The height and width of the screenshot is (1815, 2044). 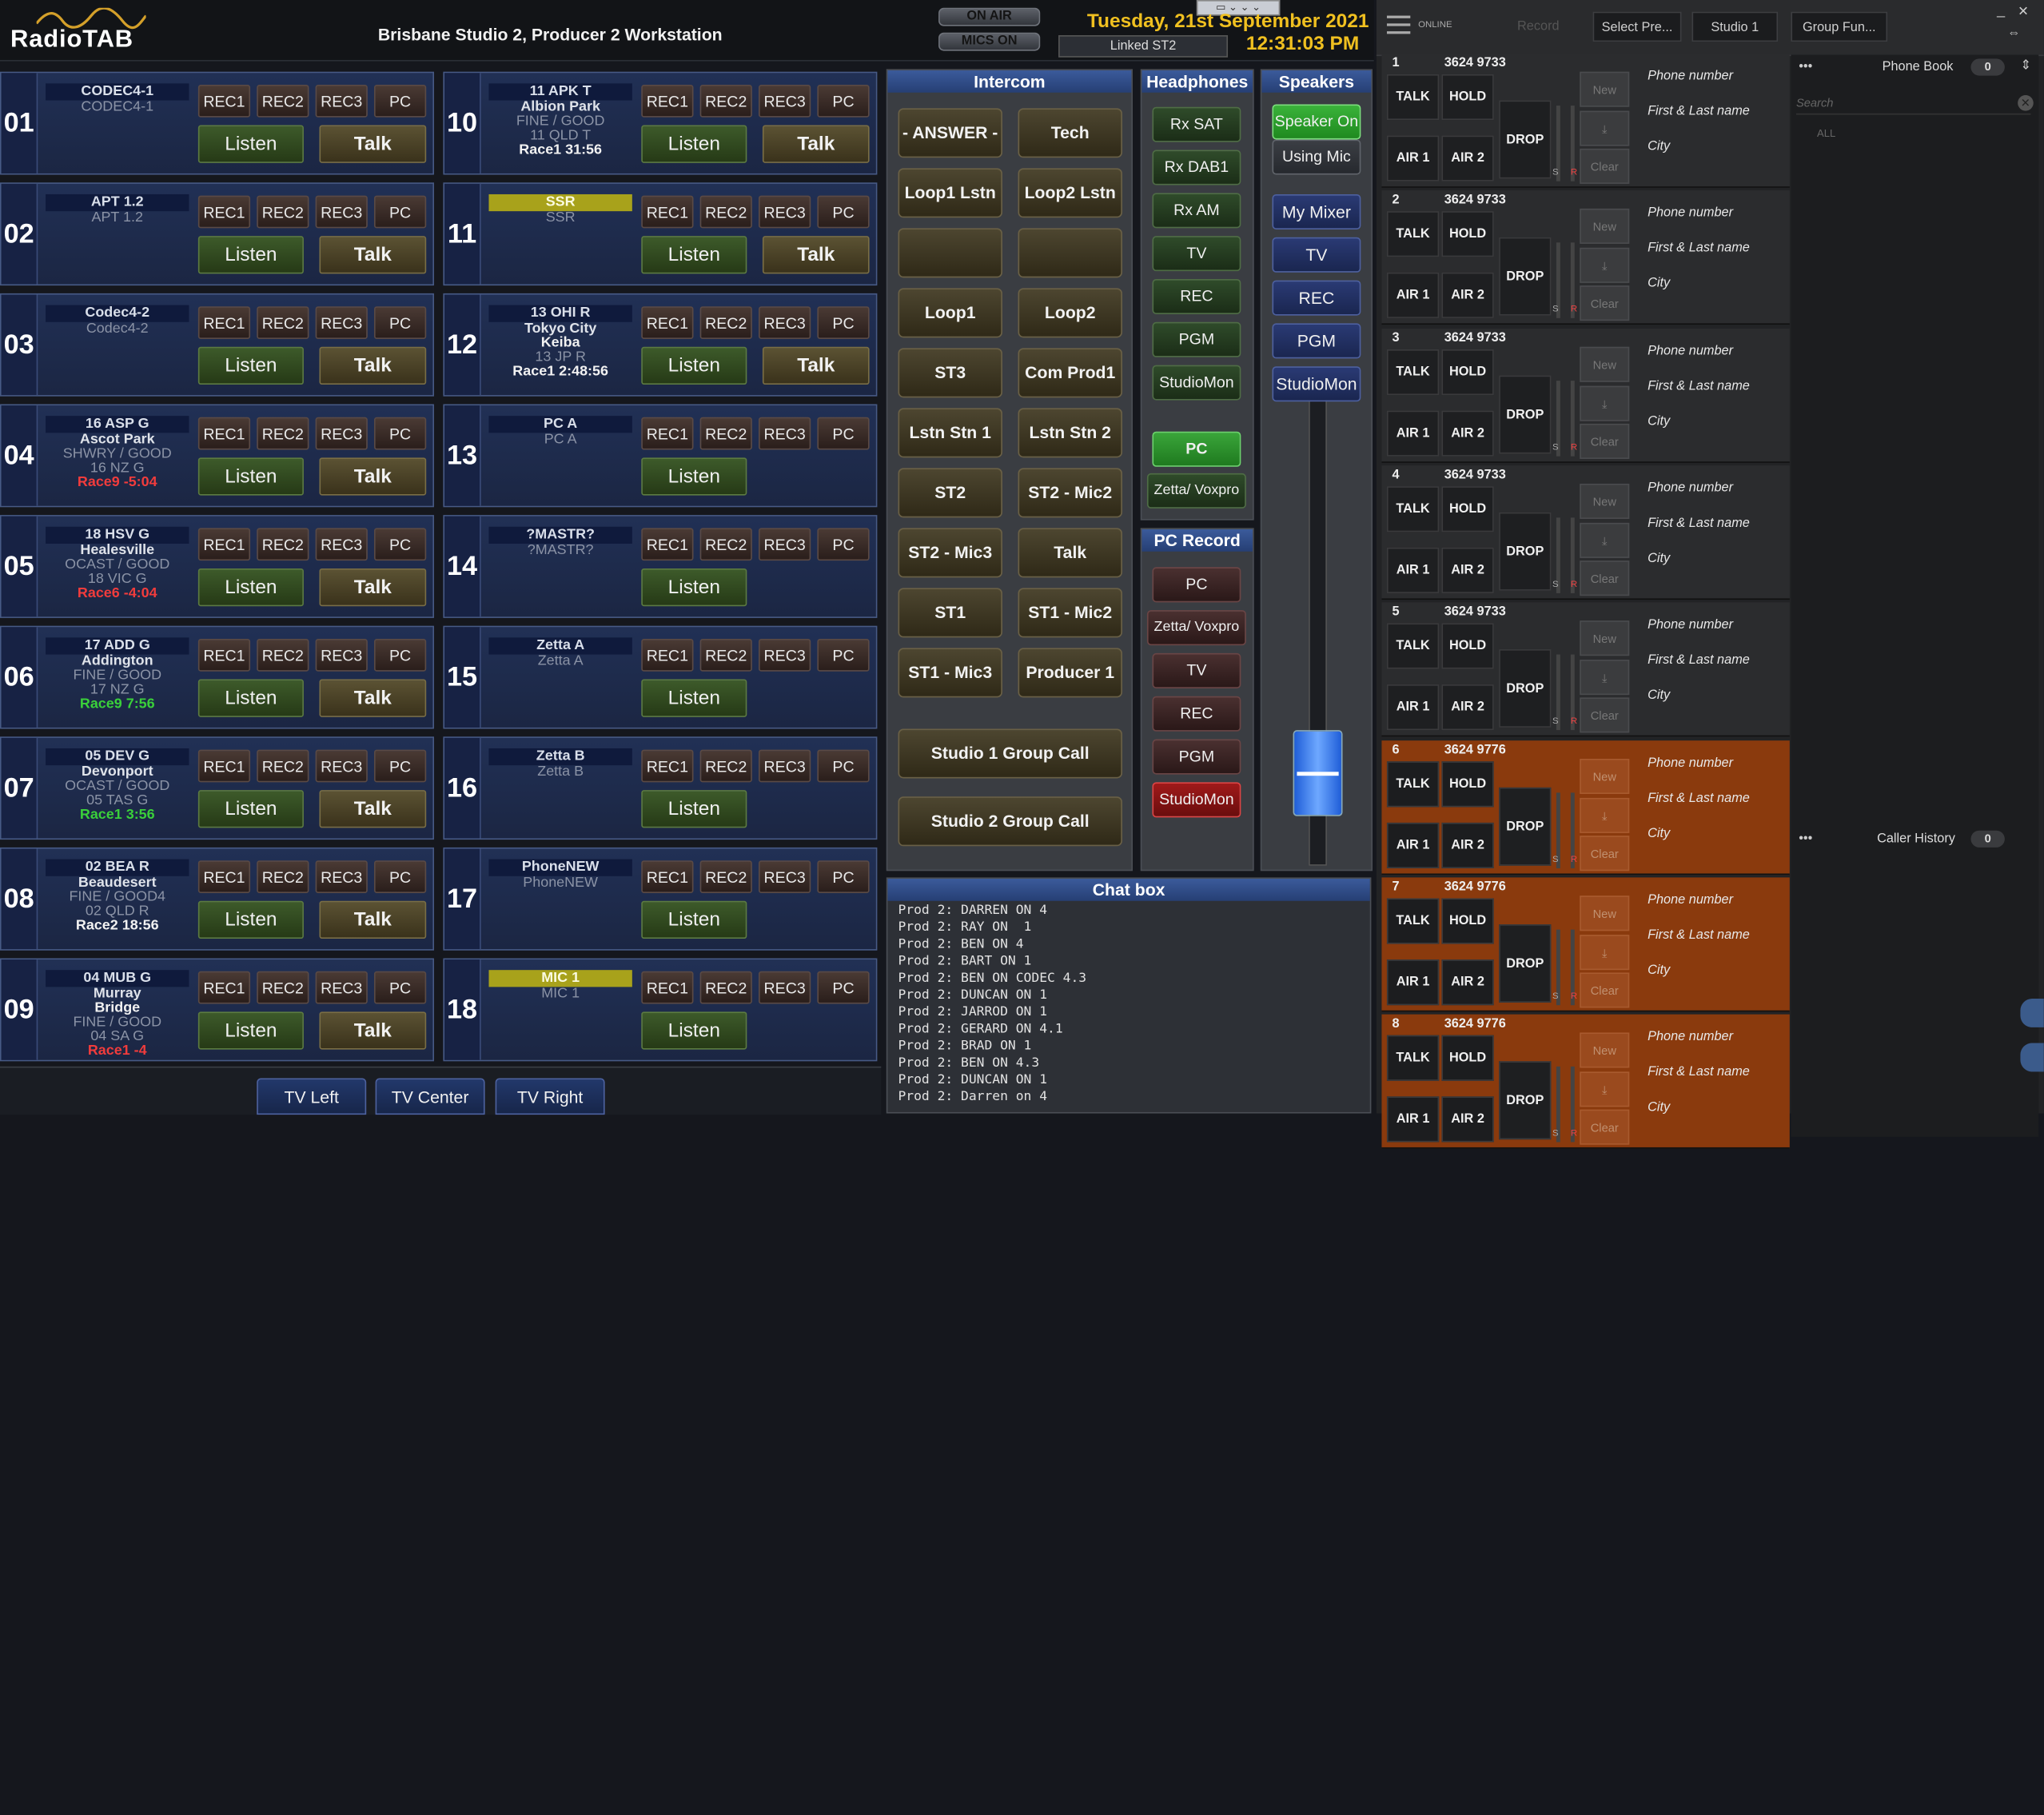 I want to click on headphones-tv-button: TV, so click(x=1196, y=254).